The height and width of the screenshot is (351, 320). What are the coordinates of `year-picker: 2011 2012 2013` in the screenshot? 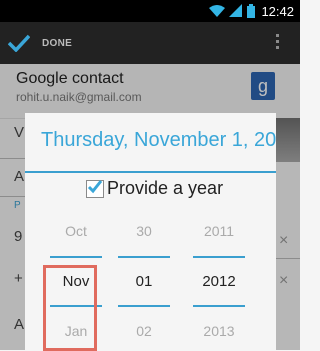 It's located at (219, 281).